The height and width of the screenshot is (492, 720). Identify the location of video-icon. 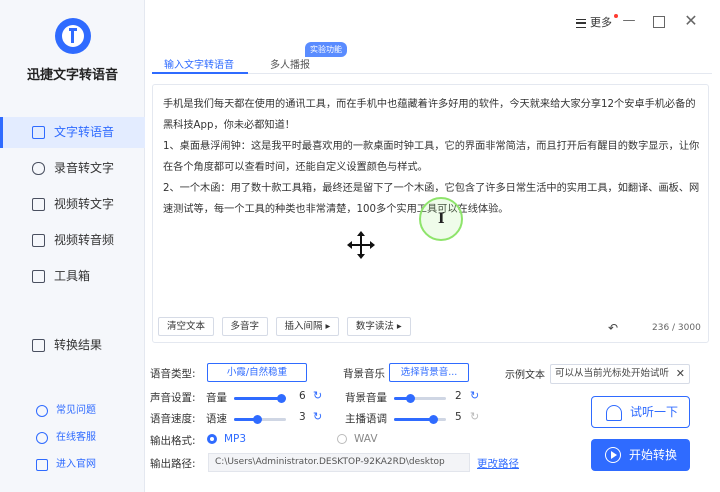
(38, 204).